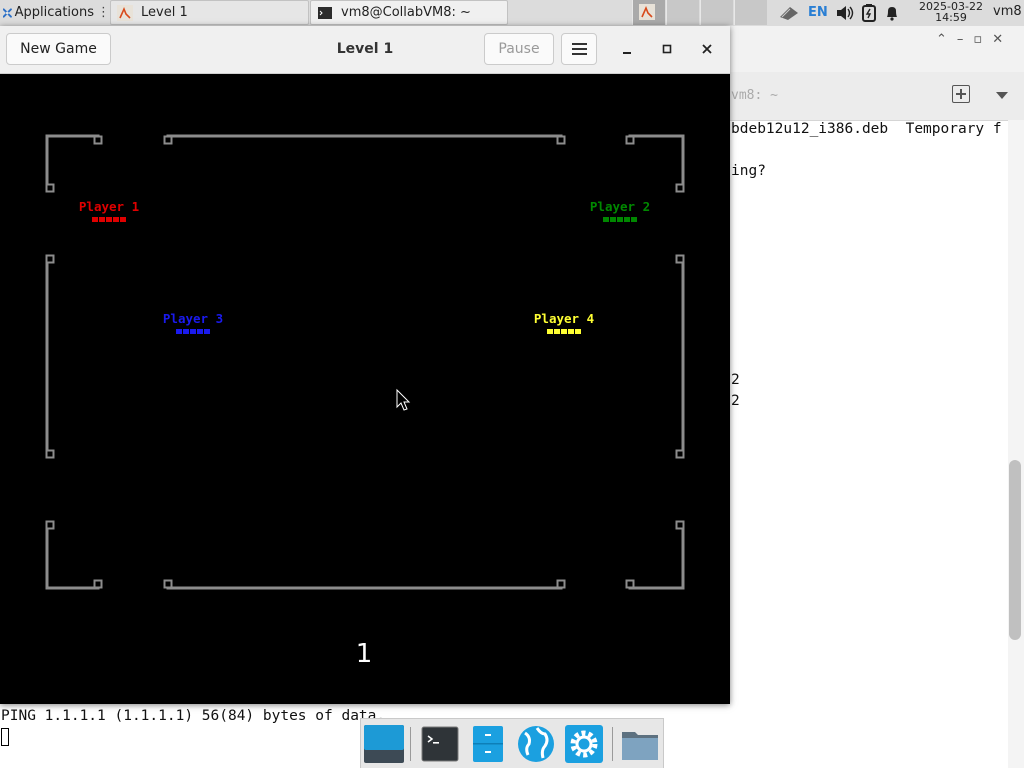 This screenshot has height=768, width=1024. What do you see at coordinates (868, 12) in the screenshot?
I see `battery-icon` at bounding box center [868, 12].